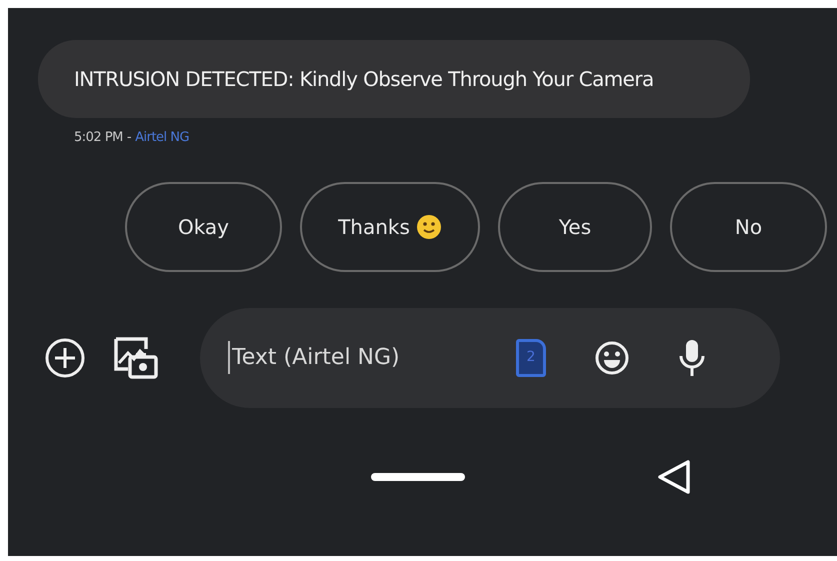 The width and height of the screenshot is (837, 561). What do you see at coordinates (674, 477) in the screenshot?
I see `back-icon` at bounding box center [674, 477].